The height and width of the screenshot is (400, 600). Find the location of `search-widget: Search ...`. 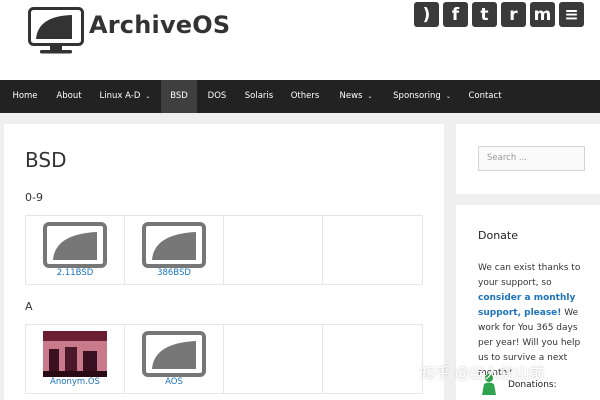

search-widget: Search ... is located at coordinates (528, 159).